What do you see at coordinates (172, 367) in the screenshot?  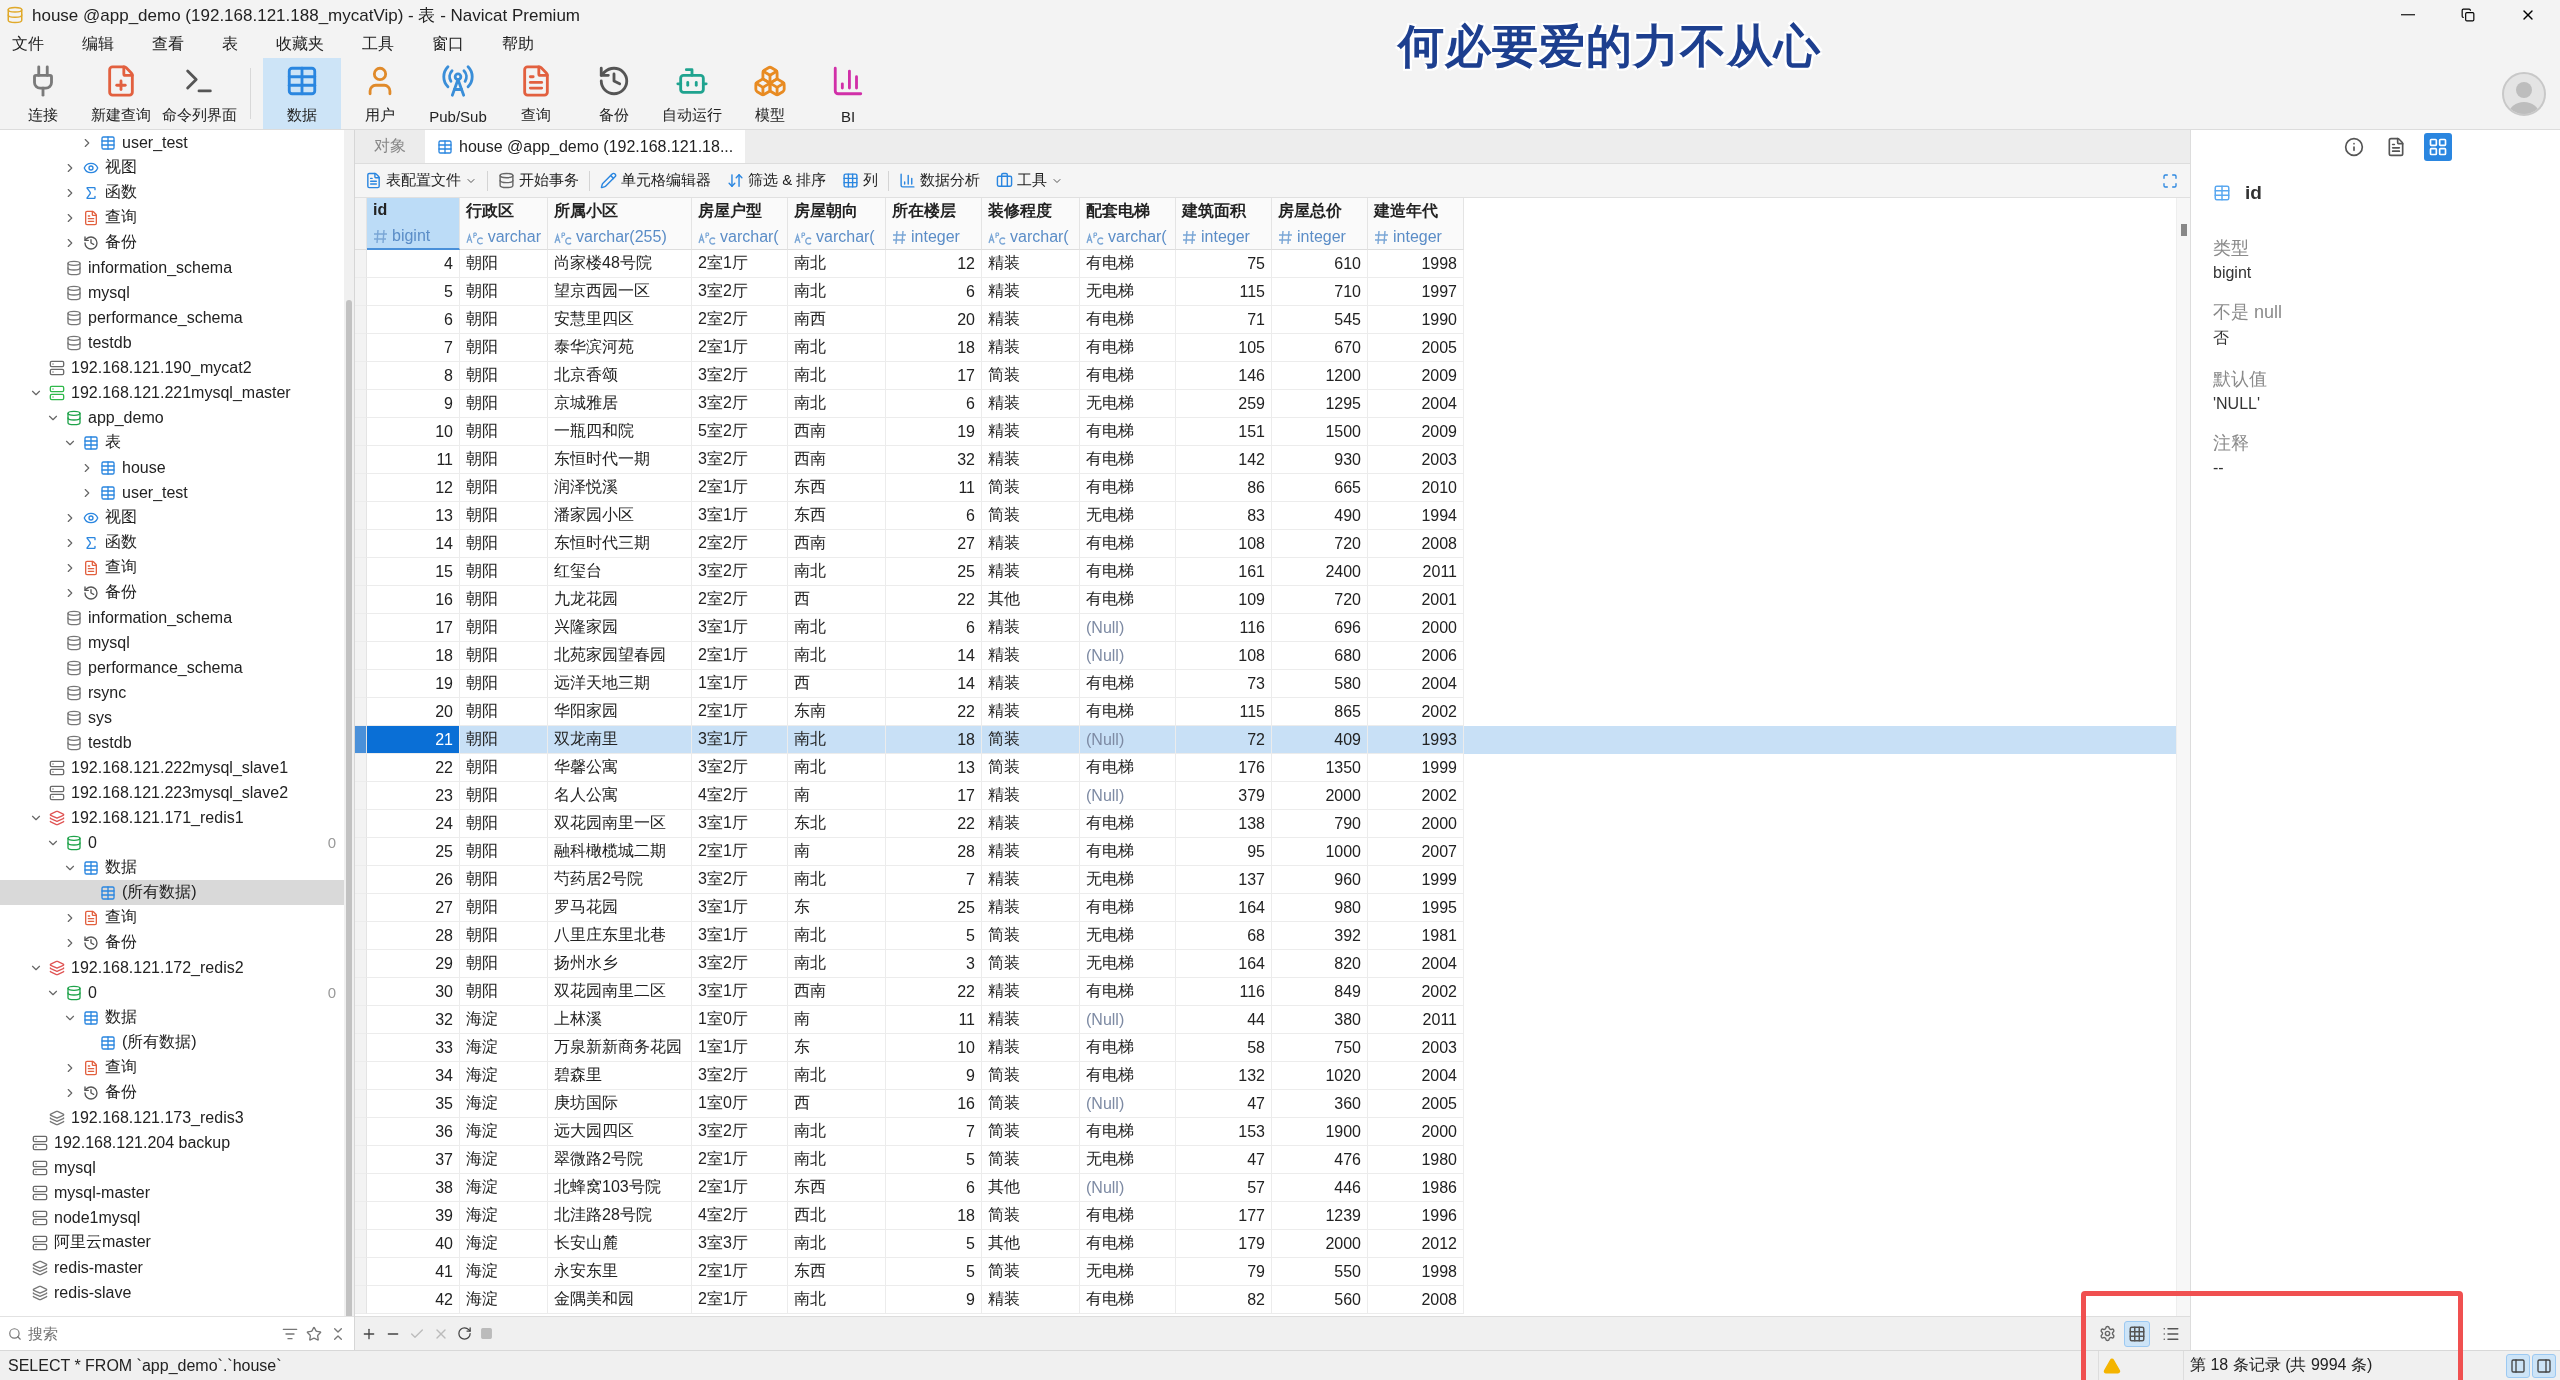 I see `tree-item: 192.168.121.190_mycat2` at bounding box center [172, 367].